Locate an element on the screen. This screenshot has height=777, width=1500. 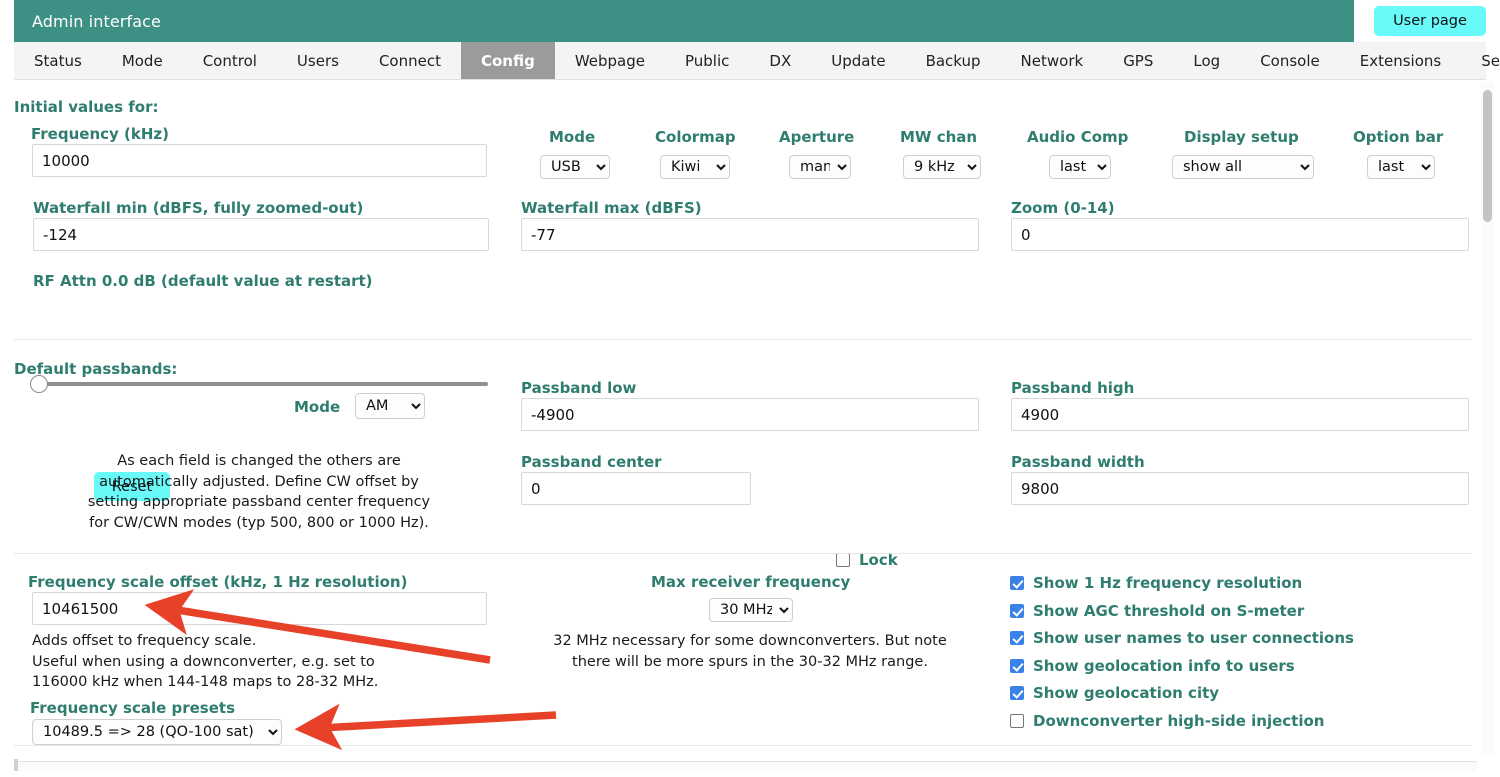
passband-center-label: Passband center is located at coordinates (591, 462).